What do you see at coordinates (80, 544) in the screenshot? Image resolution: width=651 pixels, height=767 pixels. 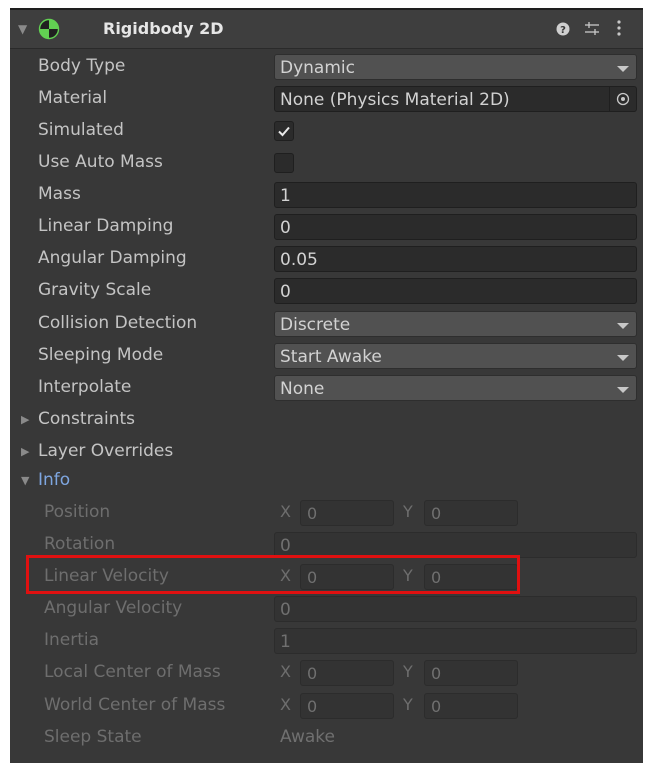 I see `rotation-label: Rotation` at bounding box center [80, 544].